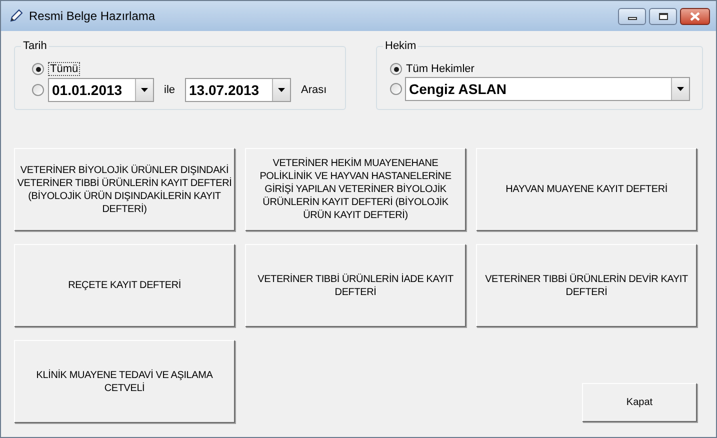  Describe the element at coordinates (92, 16) in the screenshot. I see `window-title: Resmi Belge Hazırlama` at that location.